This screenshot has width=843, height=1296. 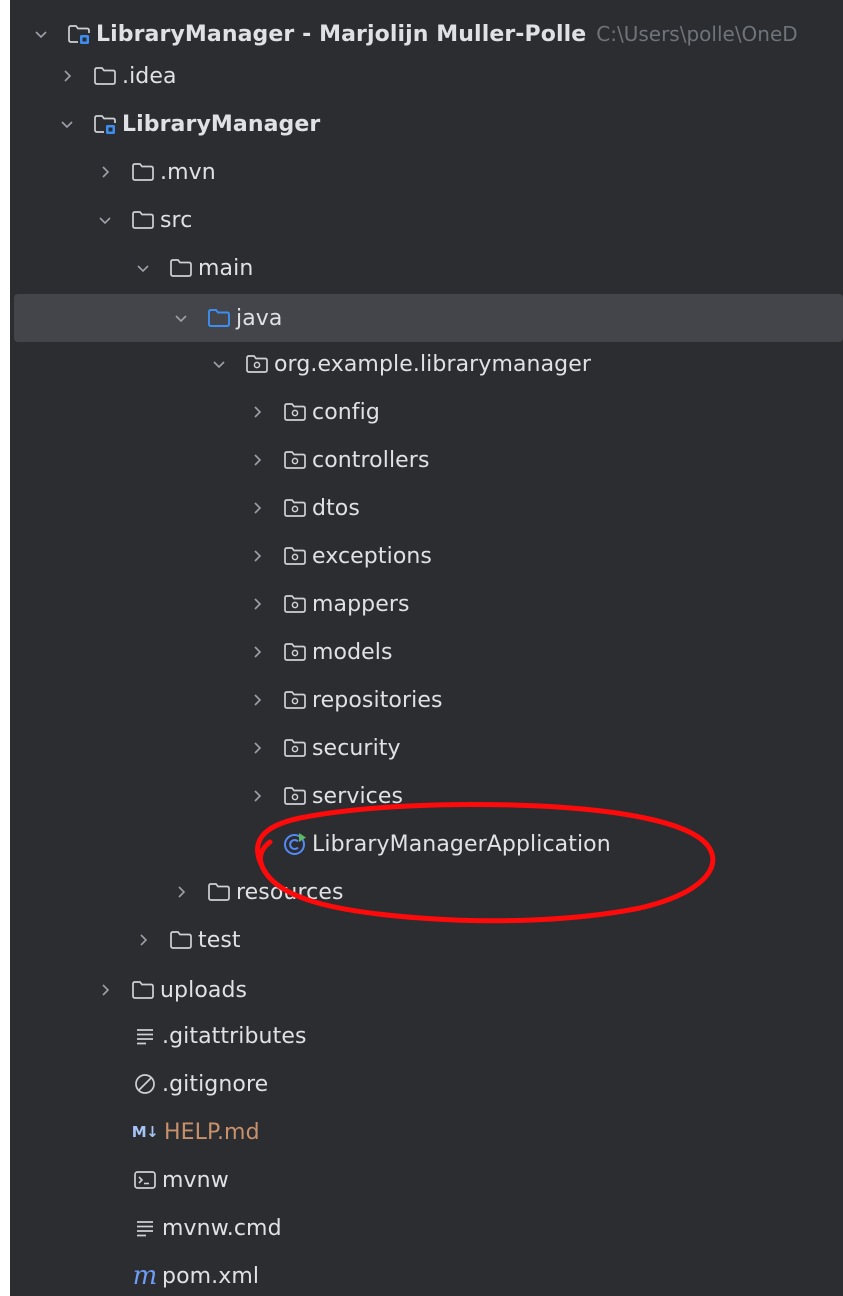 What do you see at coordinates (377, 700) in the screenshot?
I see `tree-label: repositories` at bounding box center [377, 700].